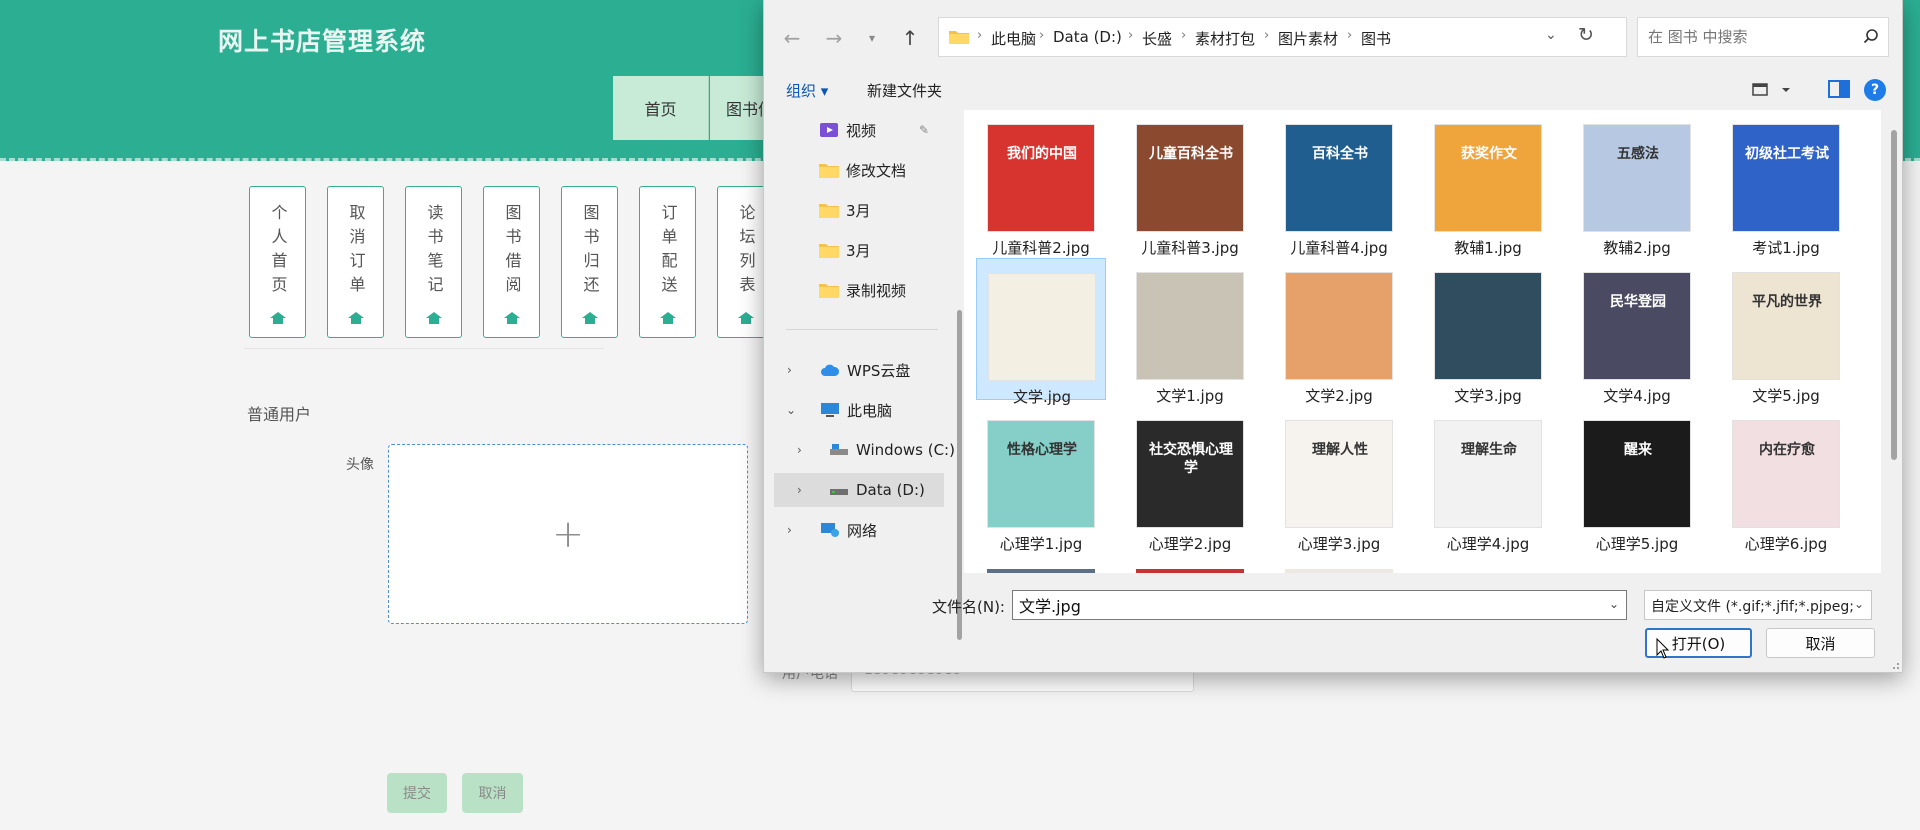  I want to click on new-folder-button: 新建文件夹, so click(904, 90).